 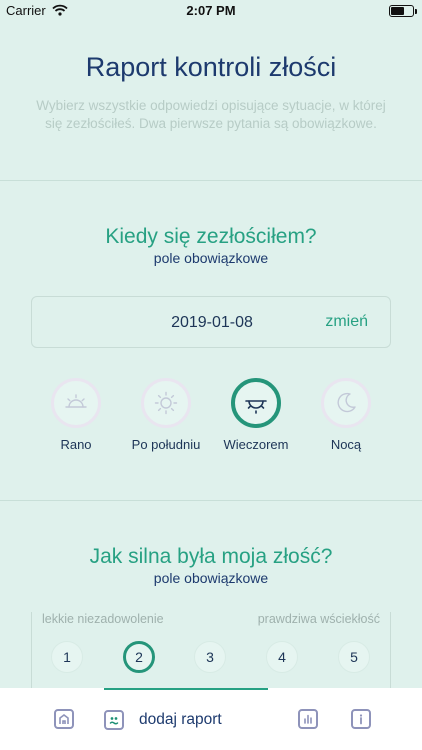 I want to click on tab-bar: dodaj raport, so click(x=211, y=719).